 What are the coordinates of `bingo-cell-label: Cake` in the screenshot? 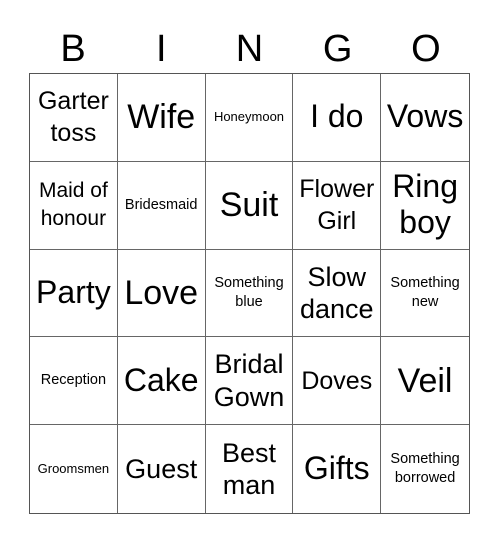 It's located at (161, 379).